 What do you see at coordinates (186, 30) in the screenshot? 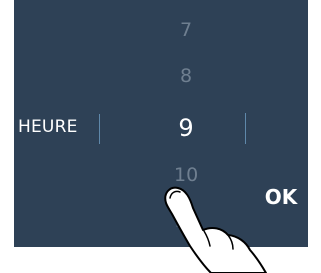
I see `picker-value-7: 7` at bounding box center [186, 30].